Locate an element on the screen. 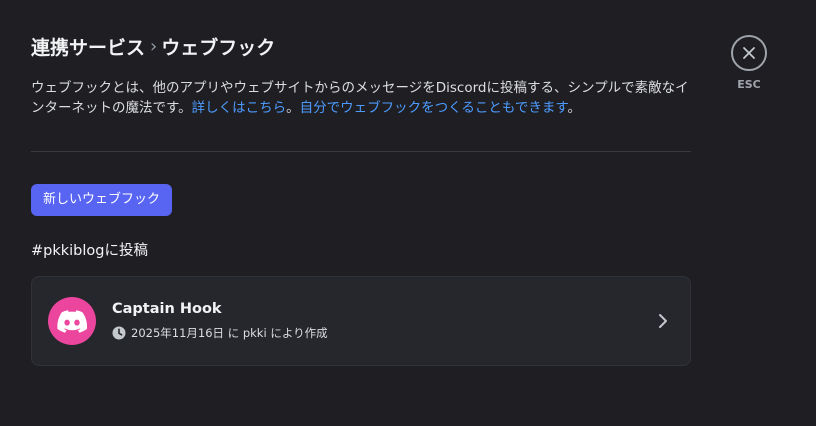 Image resolution: width=816 pixels, height=426 pixels. clock-icon is located at coordinates (119, 333).